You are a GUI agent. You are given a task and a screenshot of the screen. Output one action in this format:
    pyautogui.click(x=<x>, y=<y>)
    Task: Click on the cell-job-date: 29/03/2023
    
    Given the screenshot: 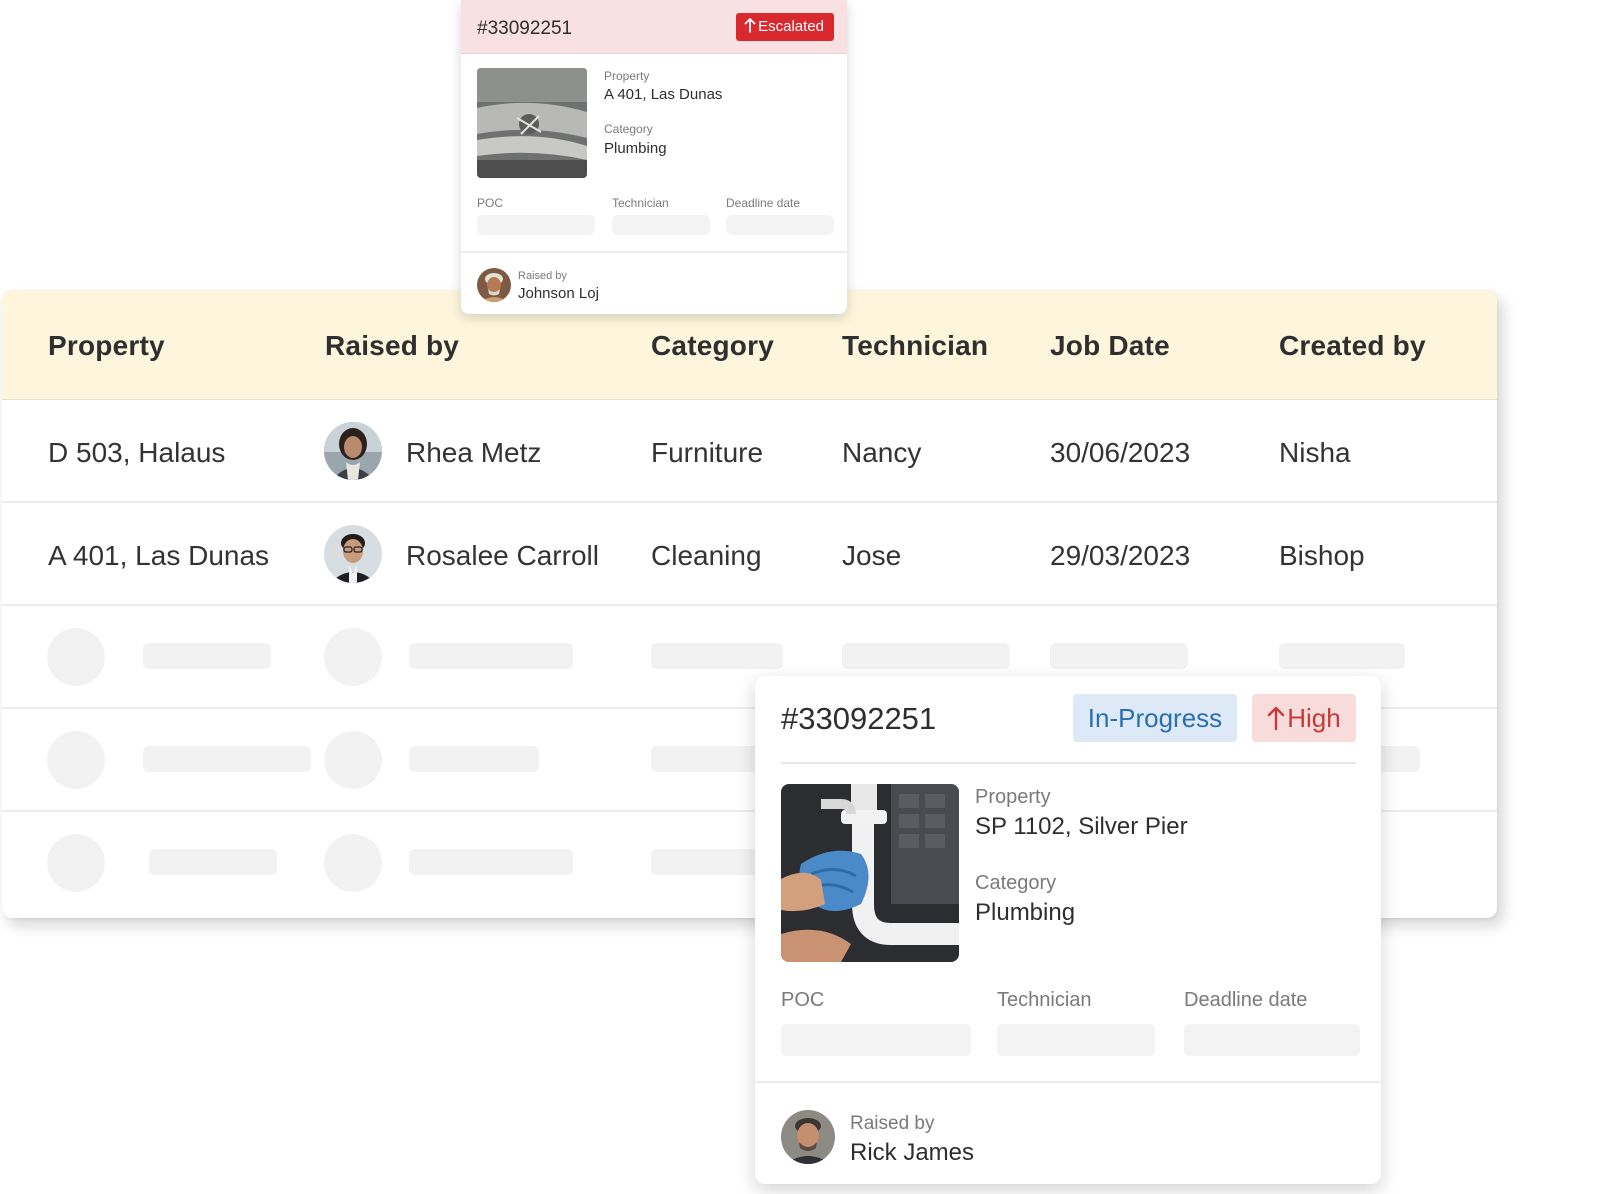 What is the action you would take?
    pyautogui.click(x=1120, y=555)
    